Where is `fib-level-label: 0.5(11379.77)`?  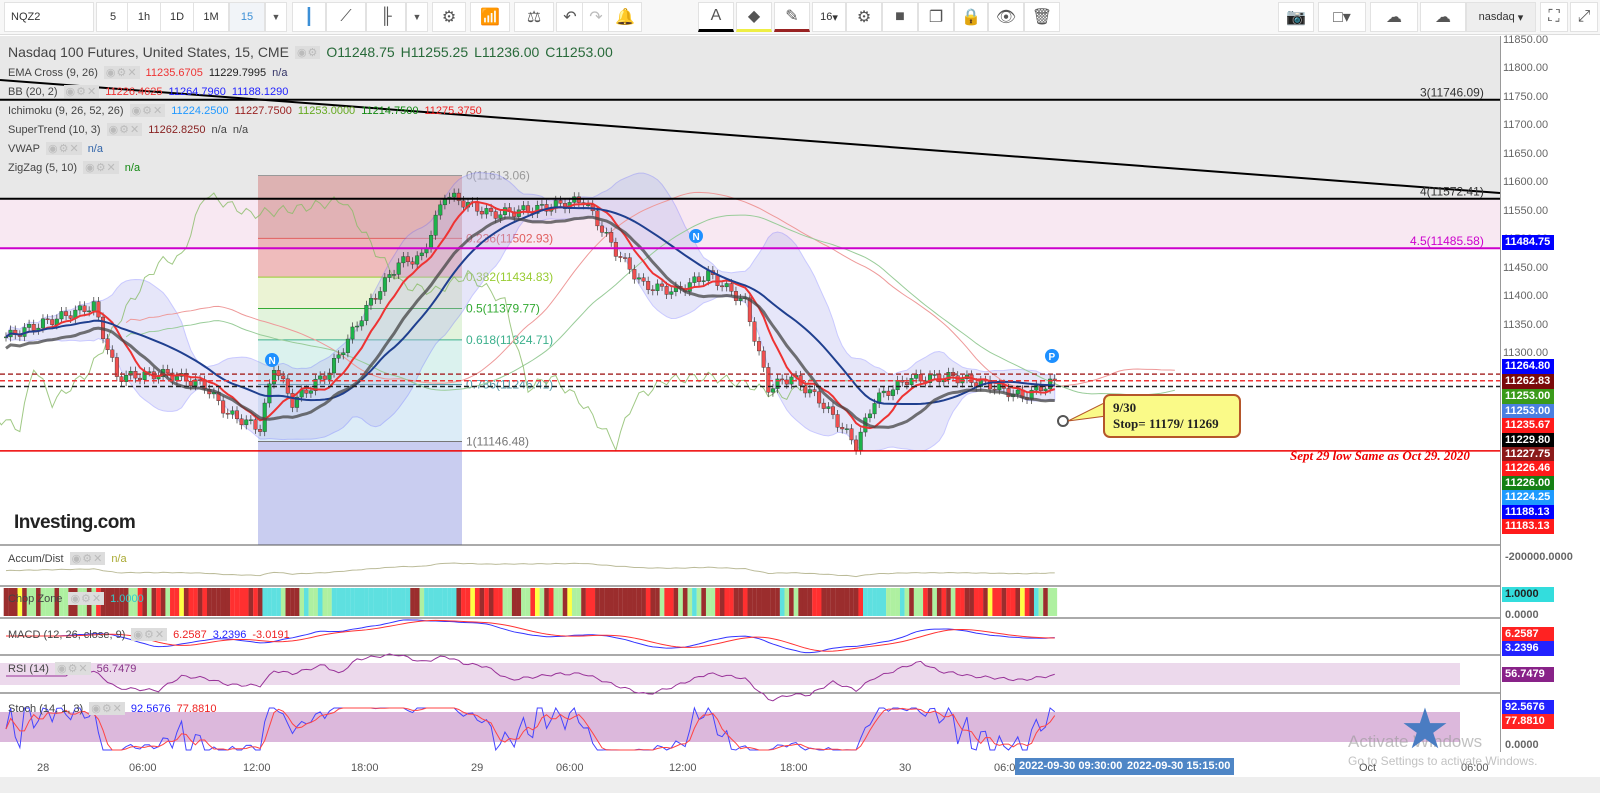 fib-level-label: 0.5(11379.77) is located at coordinates (503, 309).